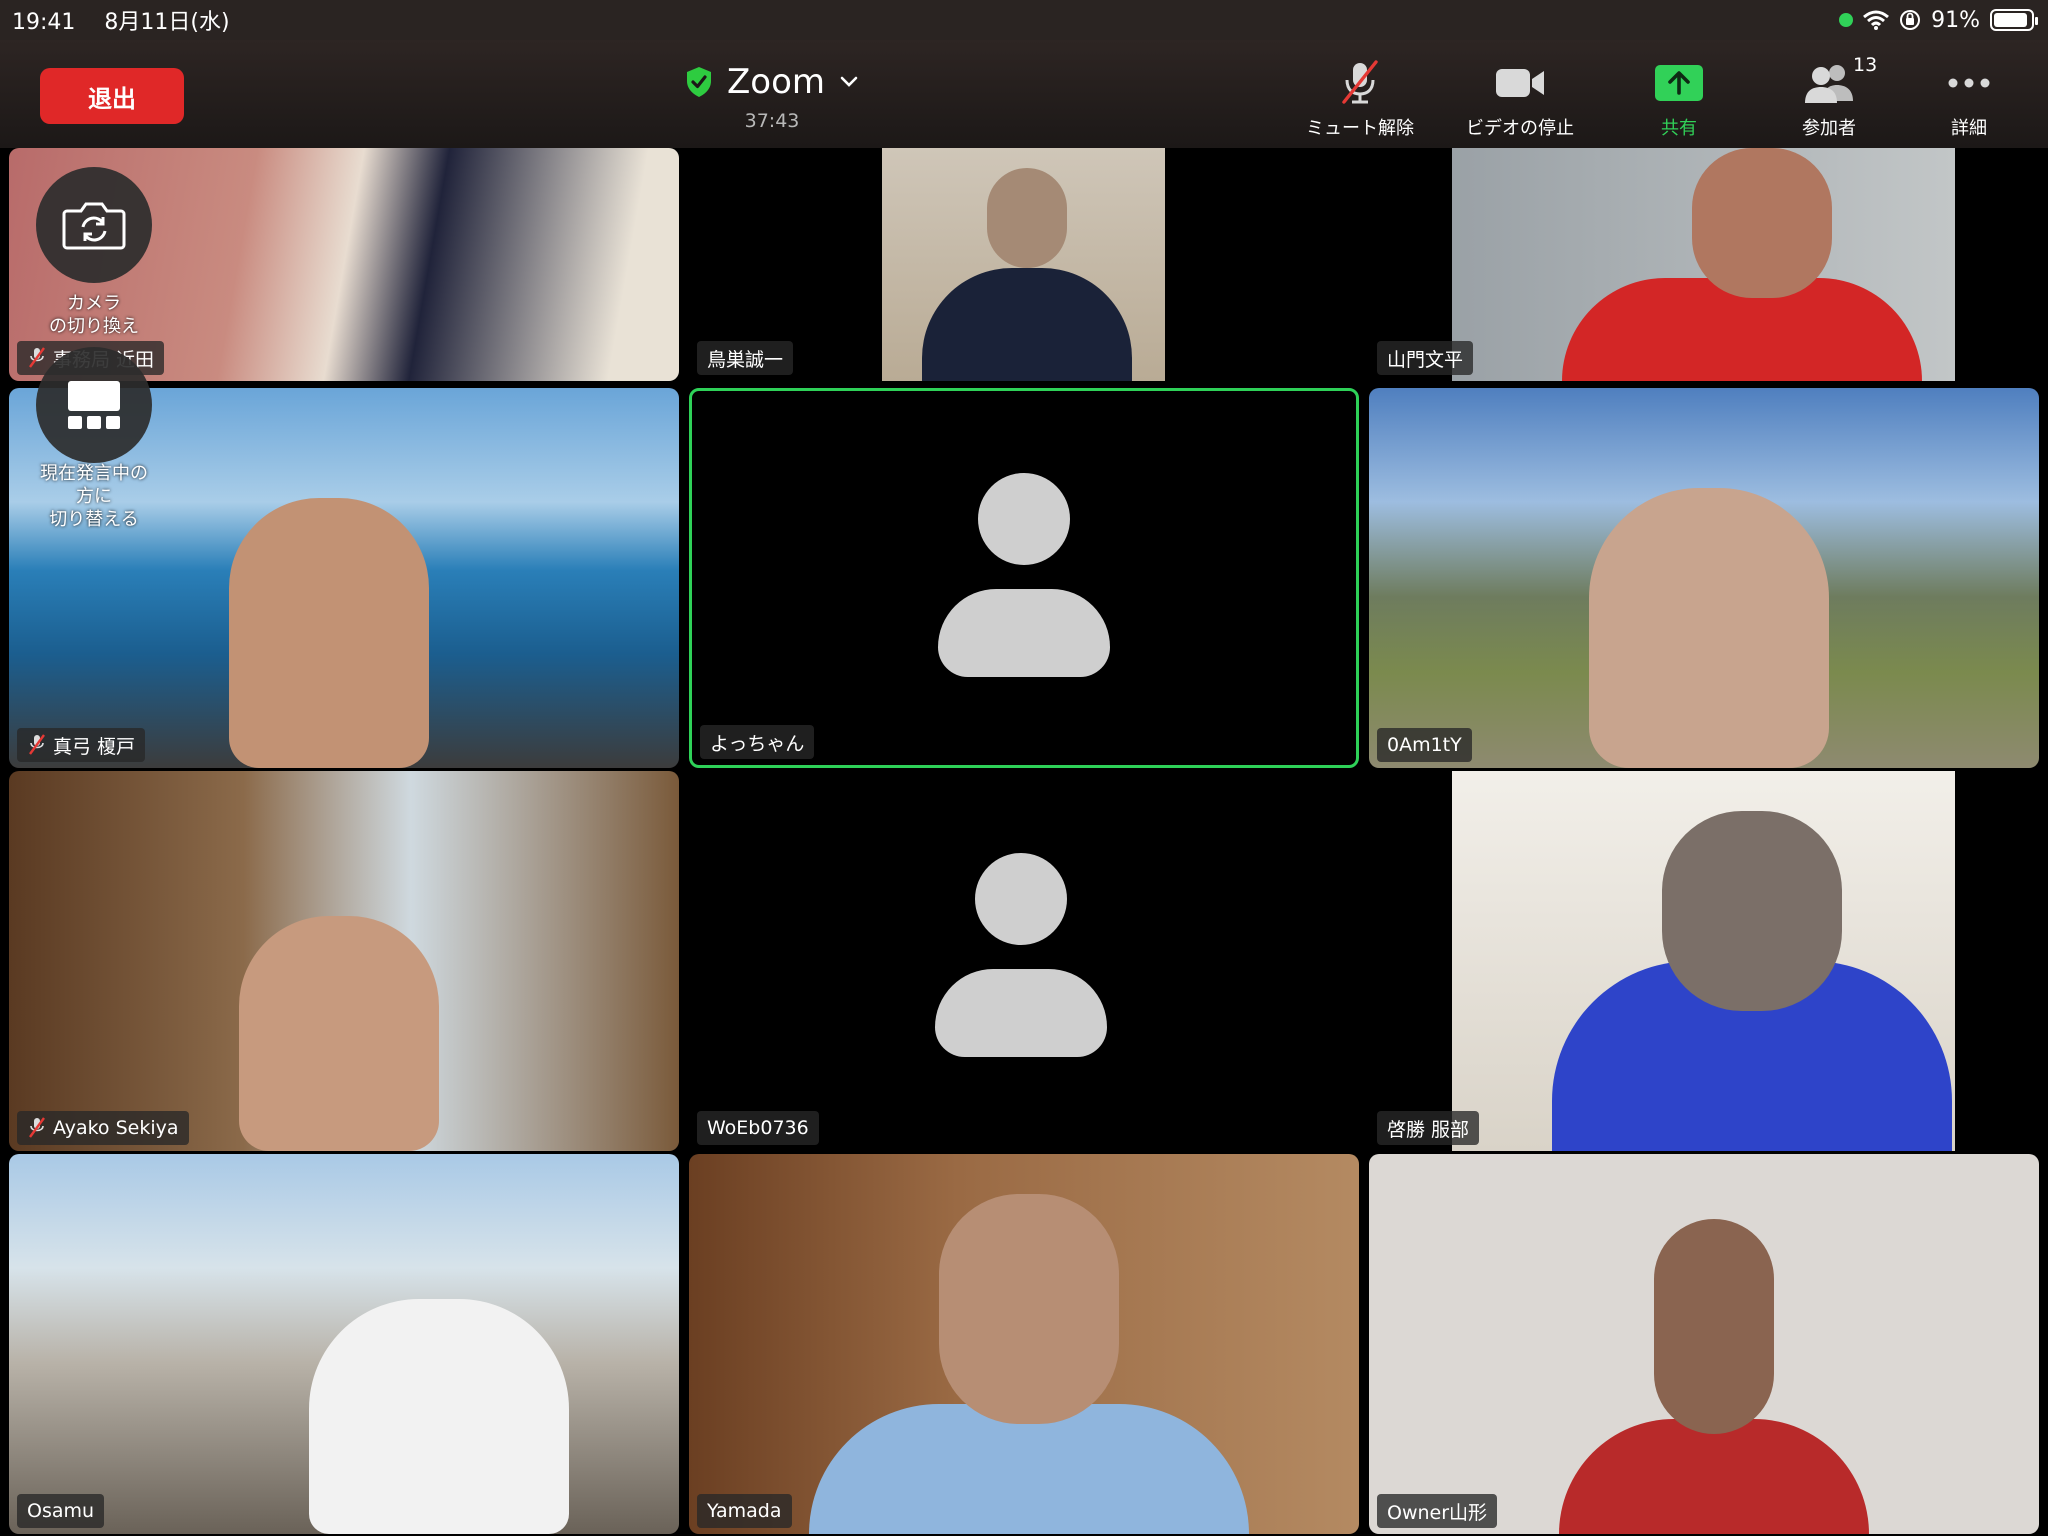 This screenshot has width=2048, height=1536. What do you see at coordinates (112, 96) in the screenshot?
I see `leave-button: 退出` at bounding box center [112, 96].